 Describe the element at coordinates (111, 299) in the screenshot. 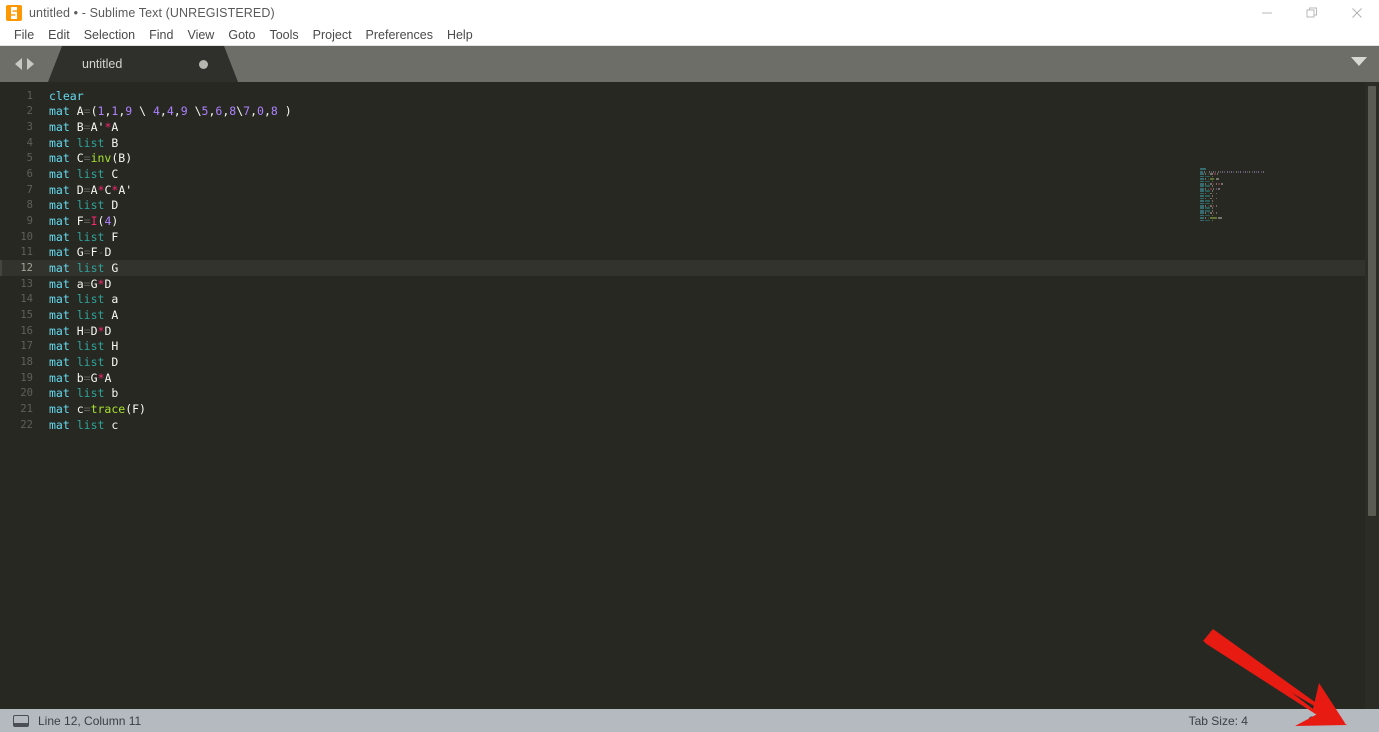

I see `code-token: a` at that location.